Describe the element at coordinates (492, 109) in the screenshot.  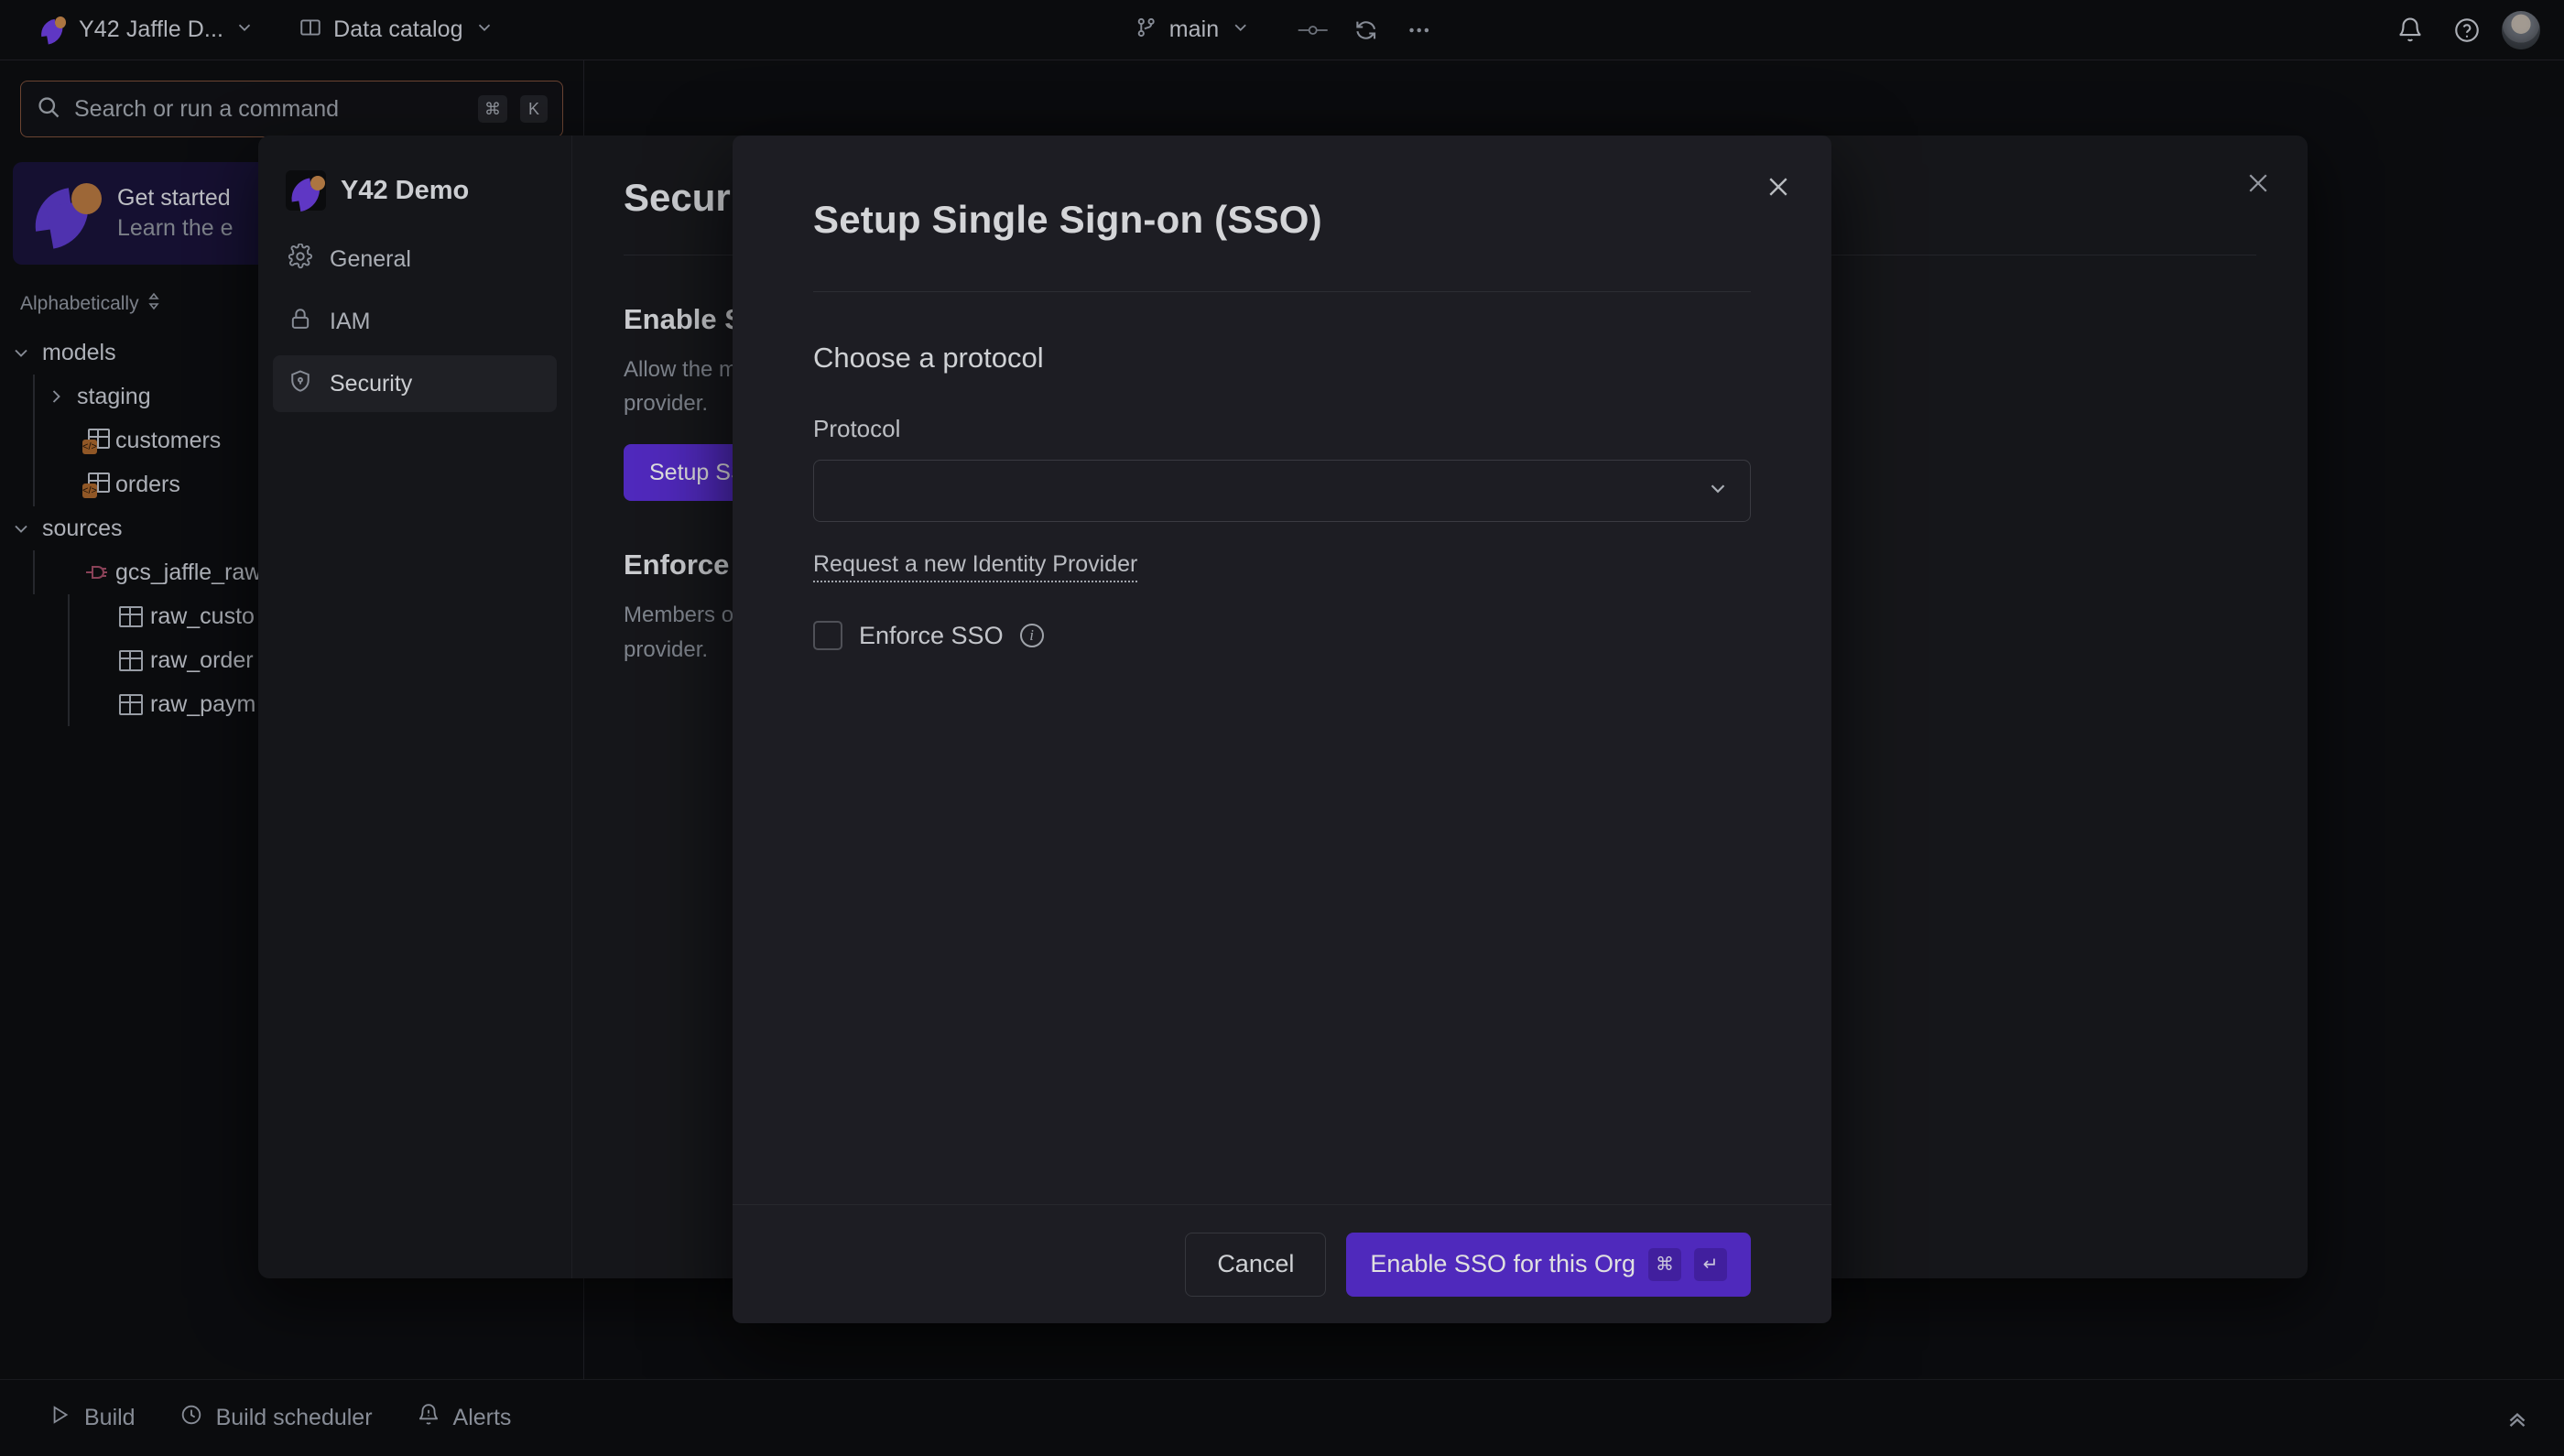
I see `kbd-cmd: ⌘` at that location.